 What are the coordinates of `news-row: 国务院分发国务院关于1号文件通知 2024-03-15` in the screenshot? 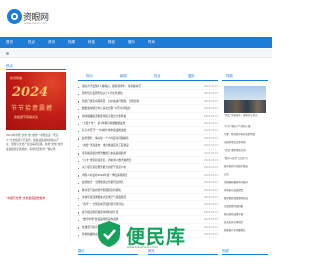 It's located at (148, 94).